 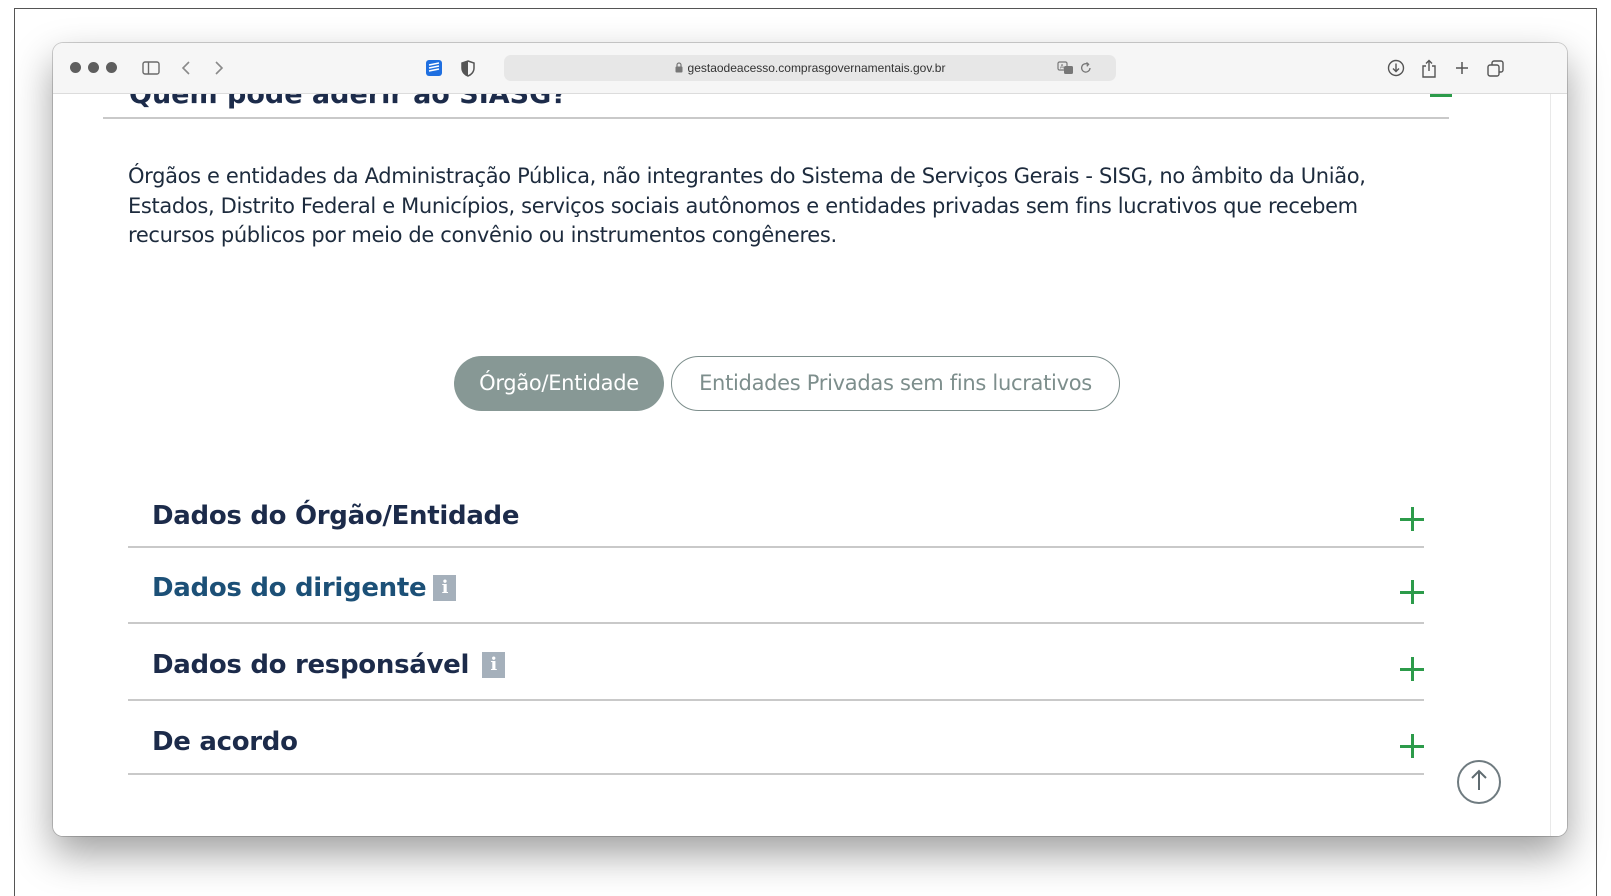 I want to click on accordion-label: Dados do Órgão/Entidade, so click(x=336, y=516).